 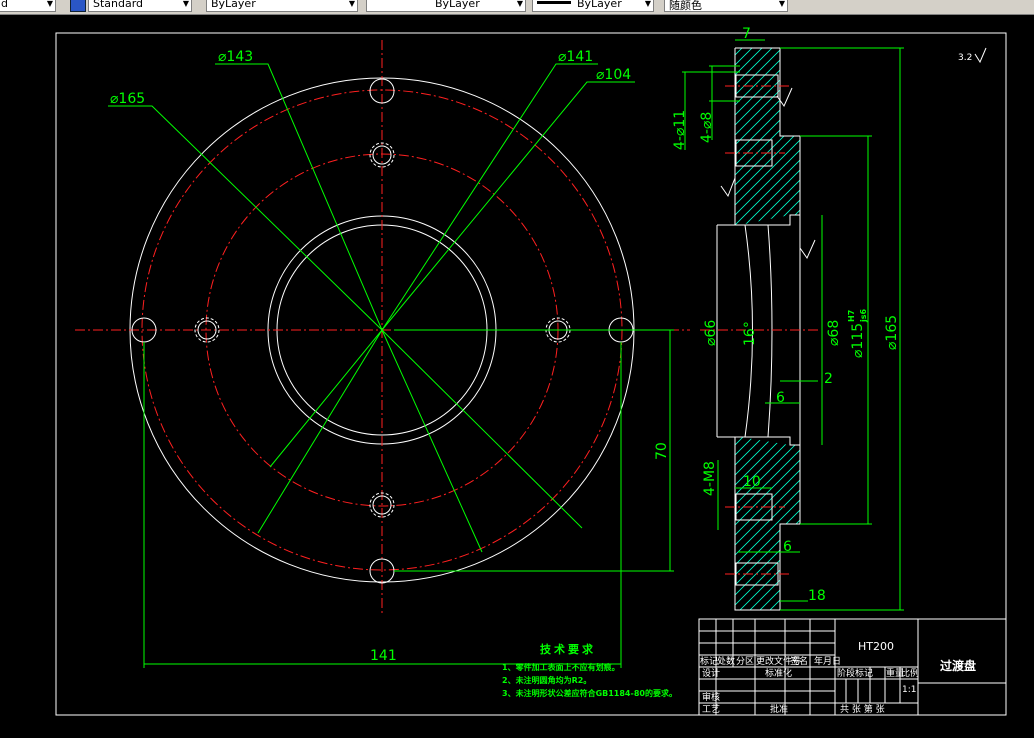 What do you see at coordinates (118, 5) in the screenshot?
I see `dimstyle-combo-value: Standard` at bounding box center [118, 5].